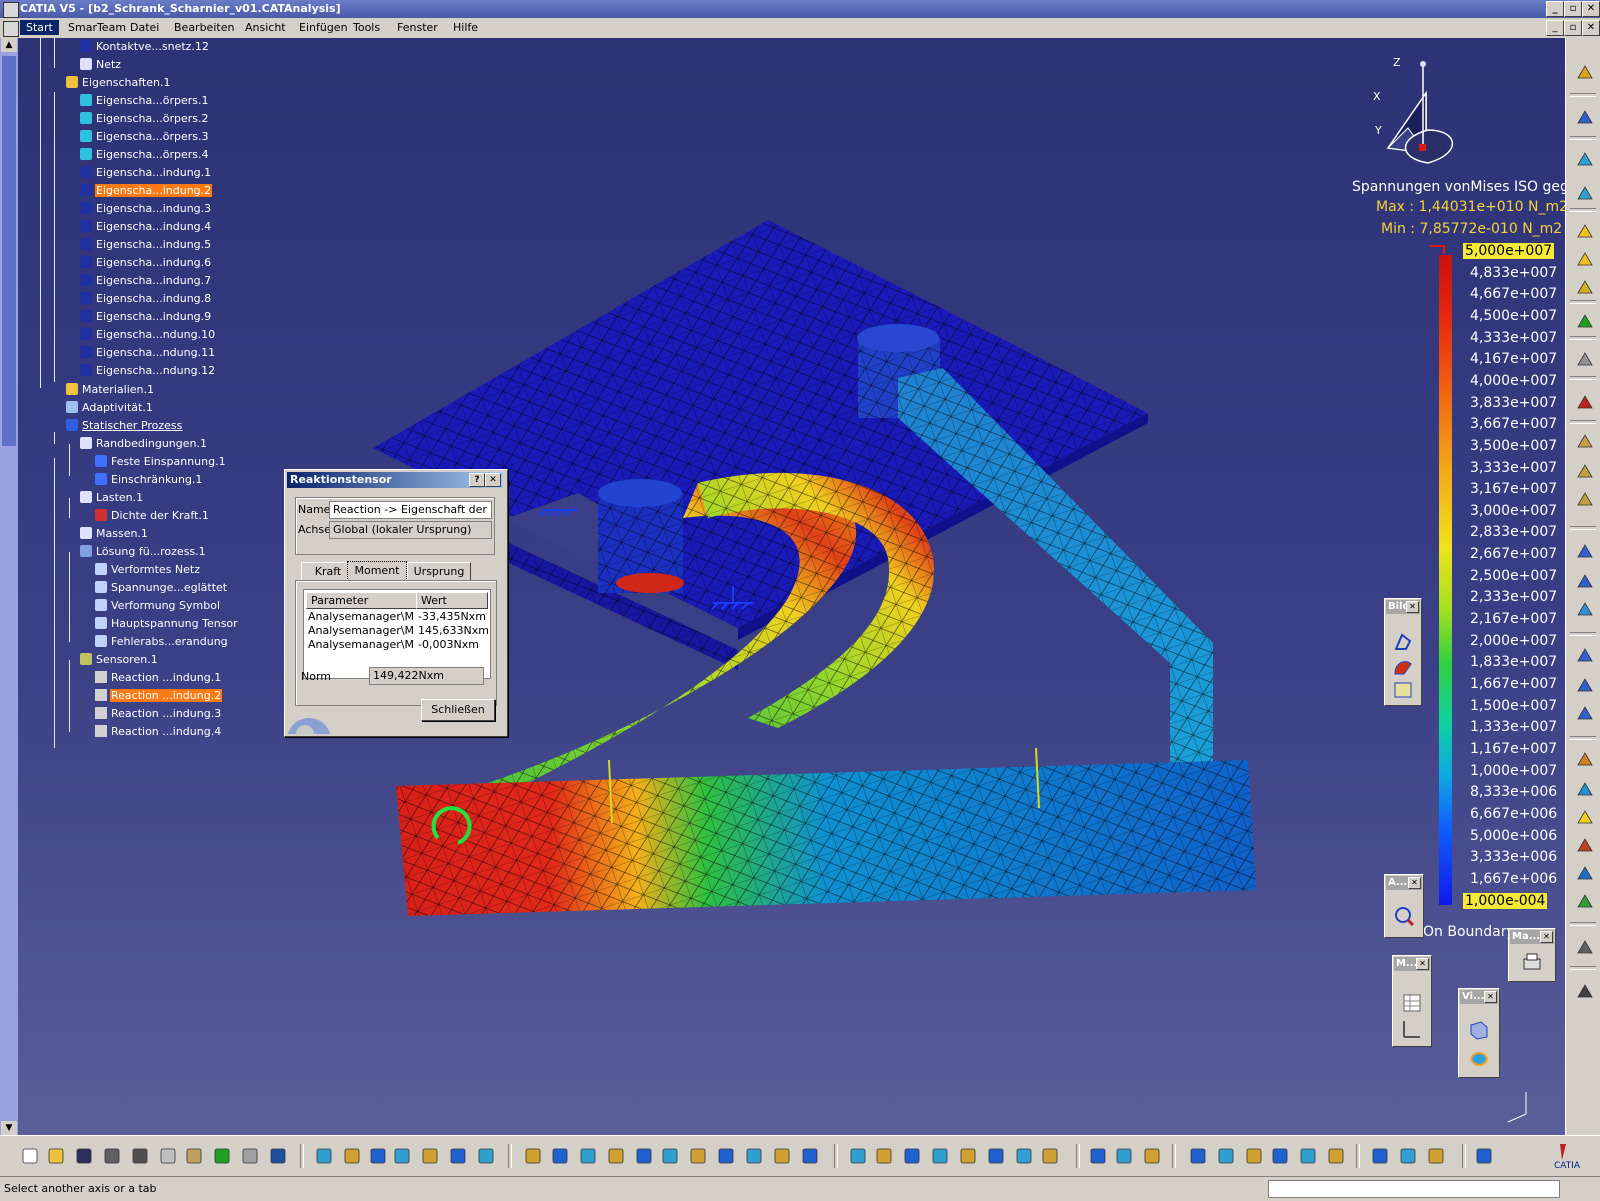 This screenshot has width=1600, height=1201. Describe the element at coordinates (912, 1156) in the screenshot. I see `image-icon-b` at that location.